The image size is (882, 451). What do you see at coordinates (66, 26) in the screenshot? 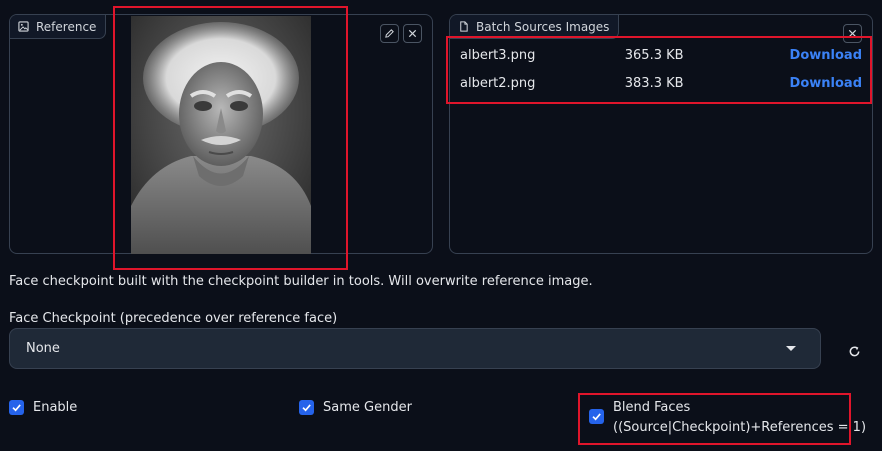
I see `reference-label: Reference` at bounding box center [66, 26].